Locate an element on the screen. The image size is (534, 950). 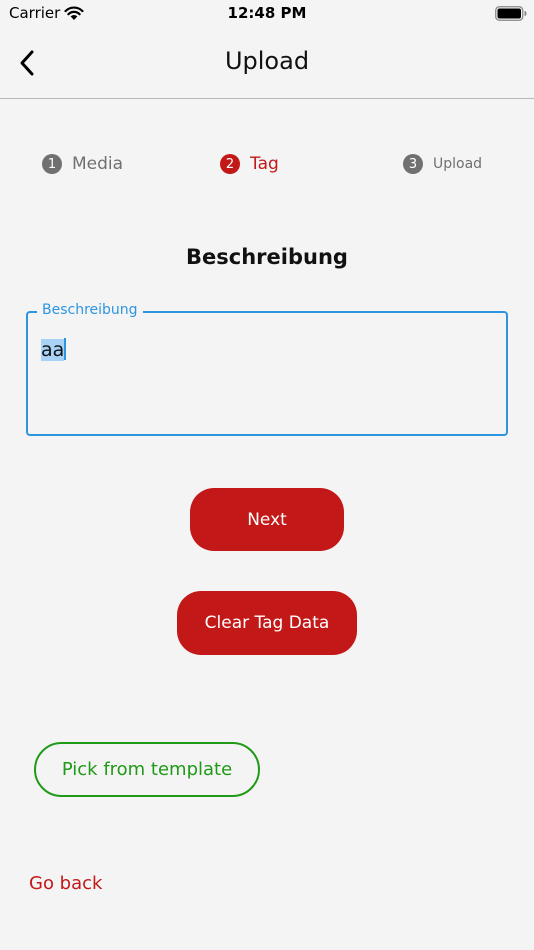
step-label: Tag is located at coordinates (264, 164).